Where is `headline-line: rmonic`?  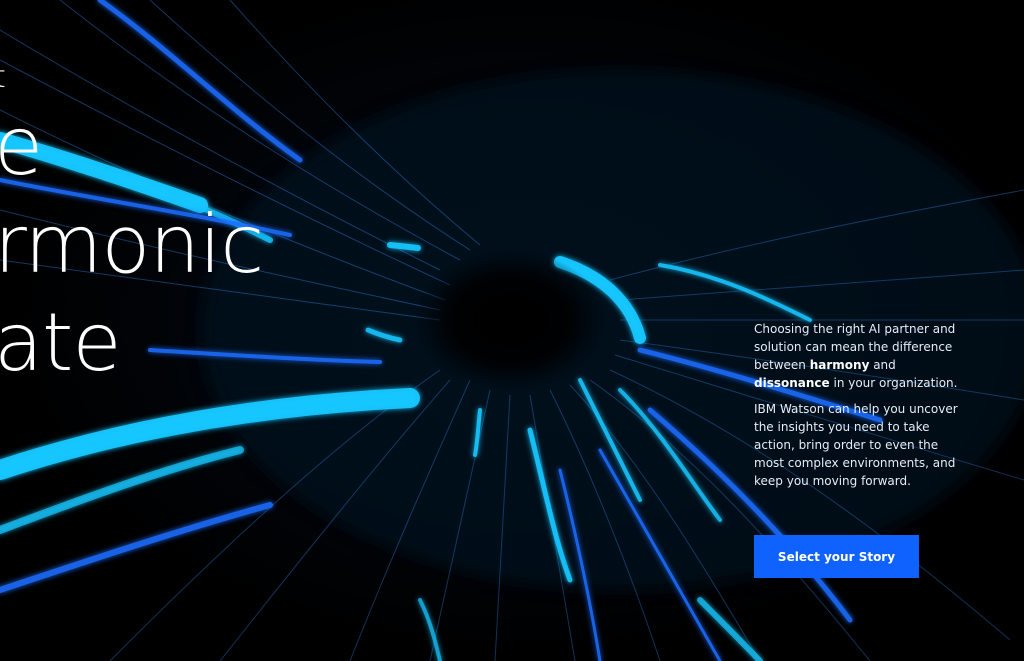 headline-line: rmonic is located at coordinates (132, 244).